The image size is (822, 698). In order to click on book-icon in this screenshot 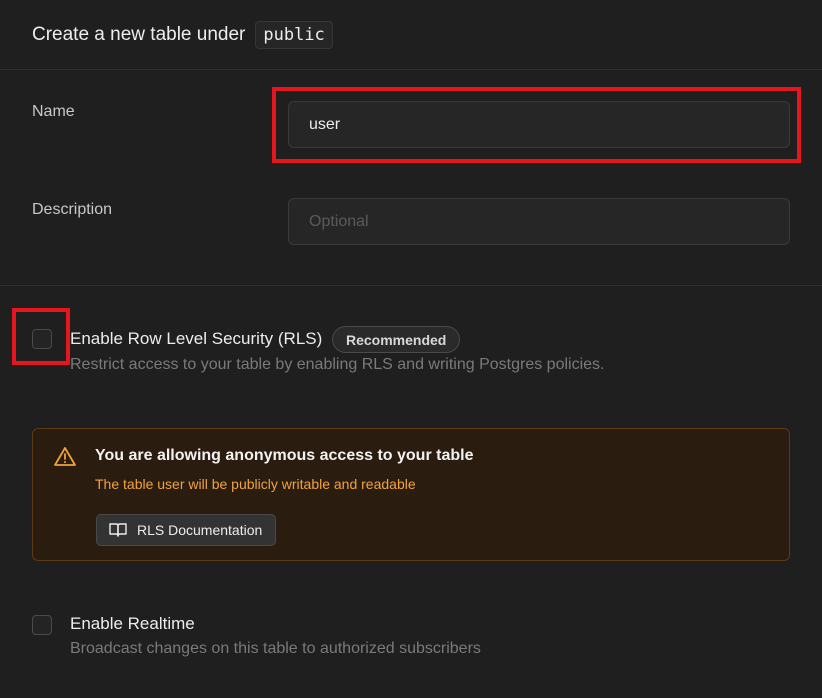, I will do `click(118, 530)`.